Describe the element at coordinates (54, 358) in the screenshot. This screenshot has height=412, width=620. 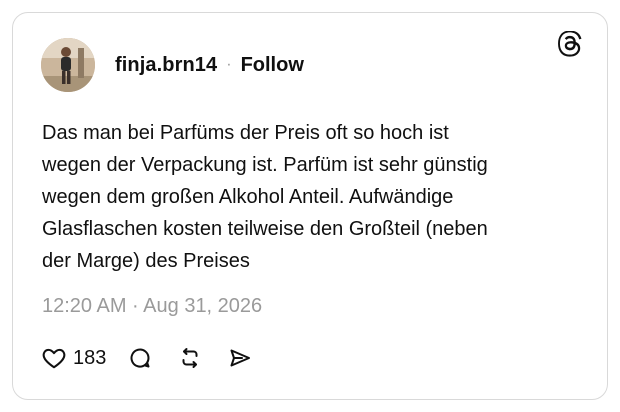
I see `heart-icon` at that location.